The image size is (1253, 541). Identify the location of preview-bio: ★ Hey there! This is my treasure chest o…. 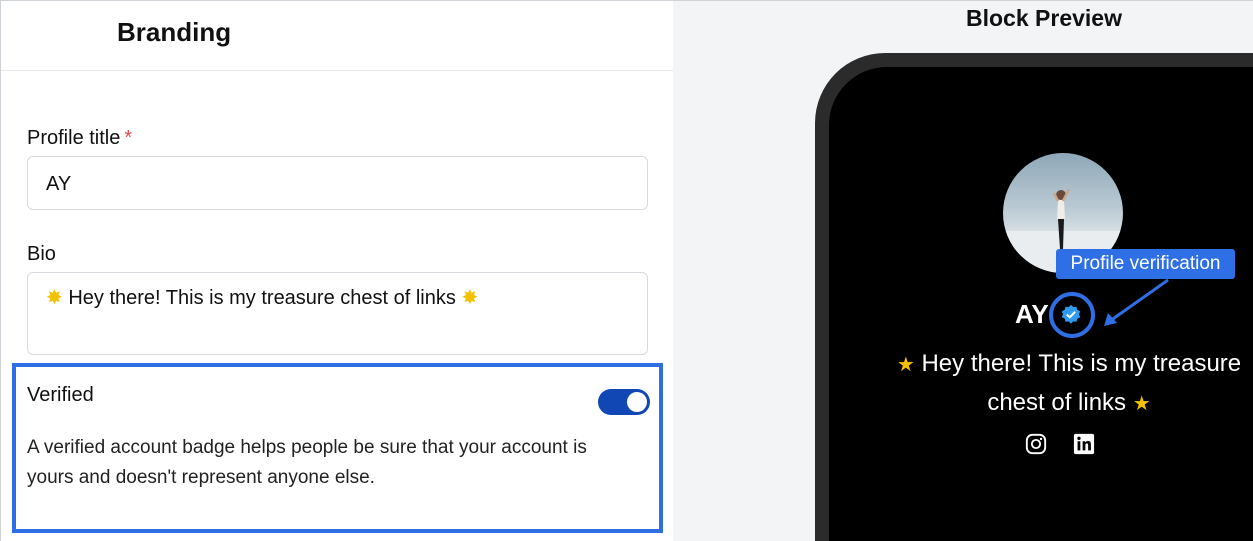
(1056, 384).